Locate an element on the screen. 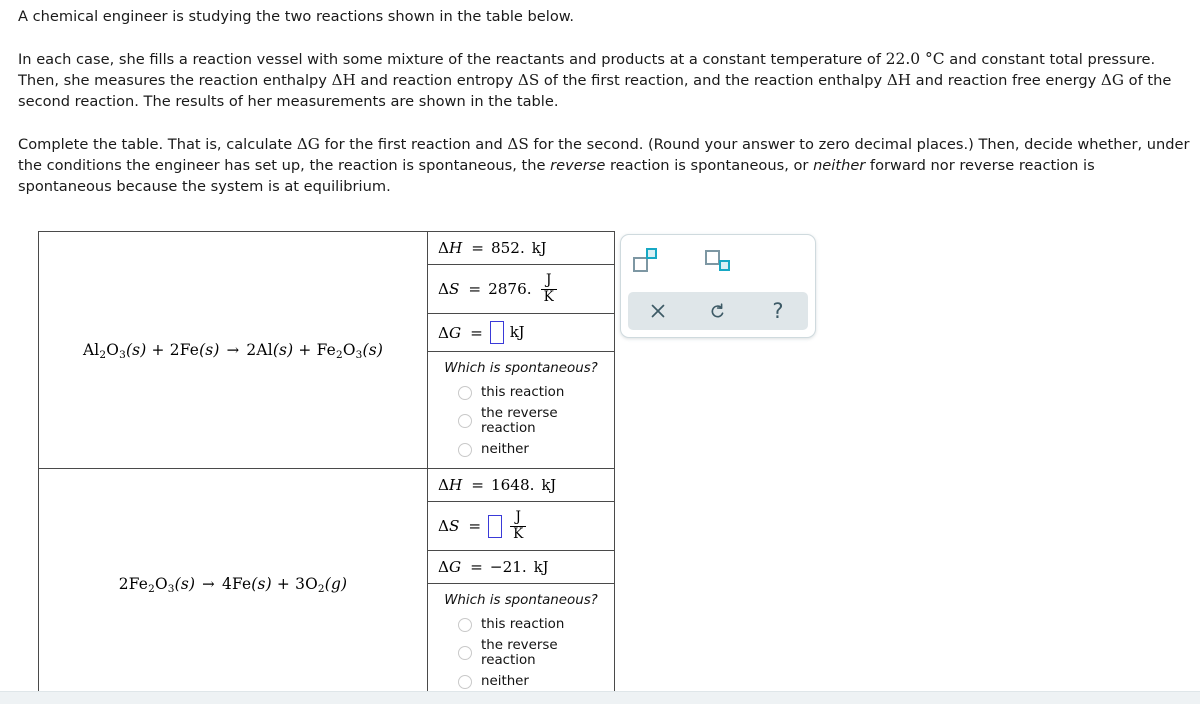 Image resolution: width=1200 pixels, height=704 pixels. statement-text: reaction is spontaneous, or is located at coordinates (709, 165).